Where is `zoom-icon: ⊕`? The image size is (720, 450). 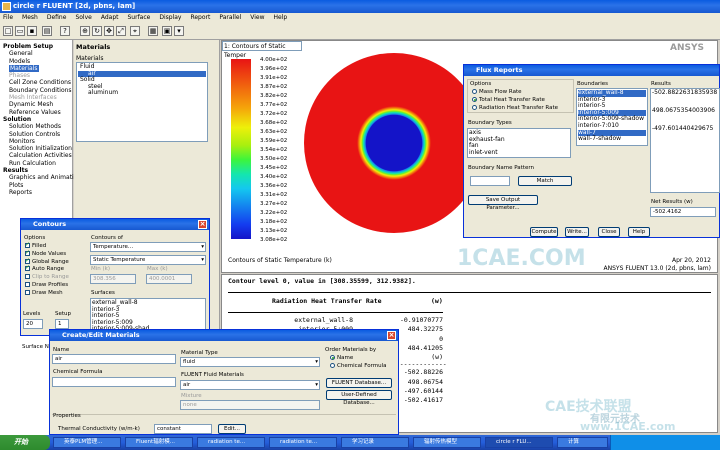
zoom-icon: ⊕ is located at coordinates (85, 31).